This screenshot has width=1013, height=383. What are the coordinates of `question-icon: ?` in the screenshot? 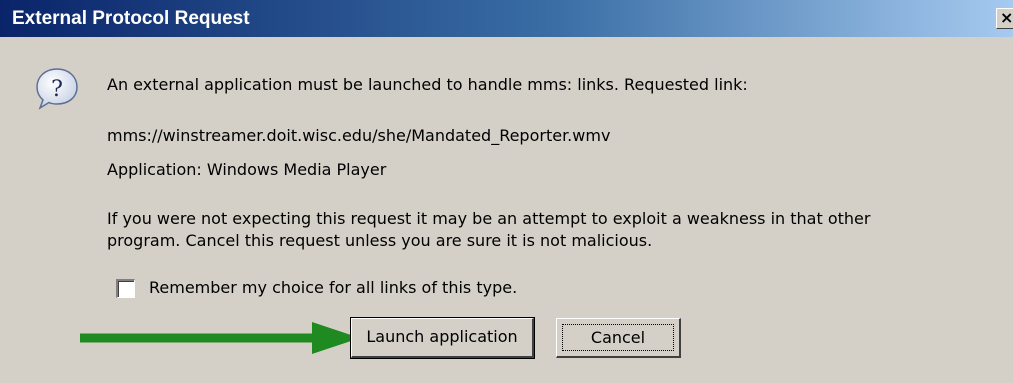 It's located at (57, 89).